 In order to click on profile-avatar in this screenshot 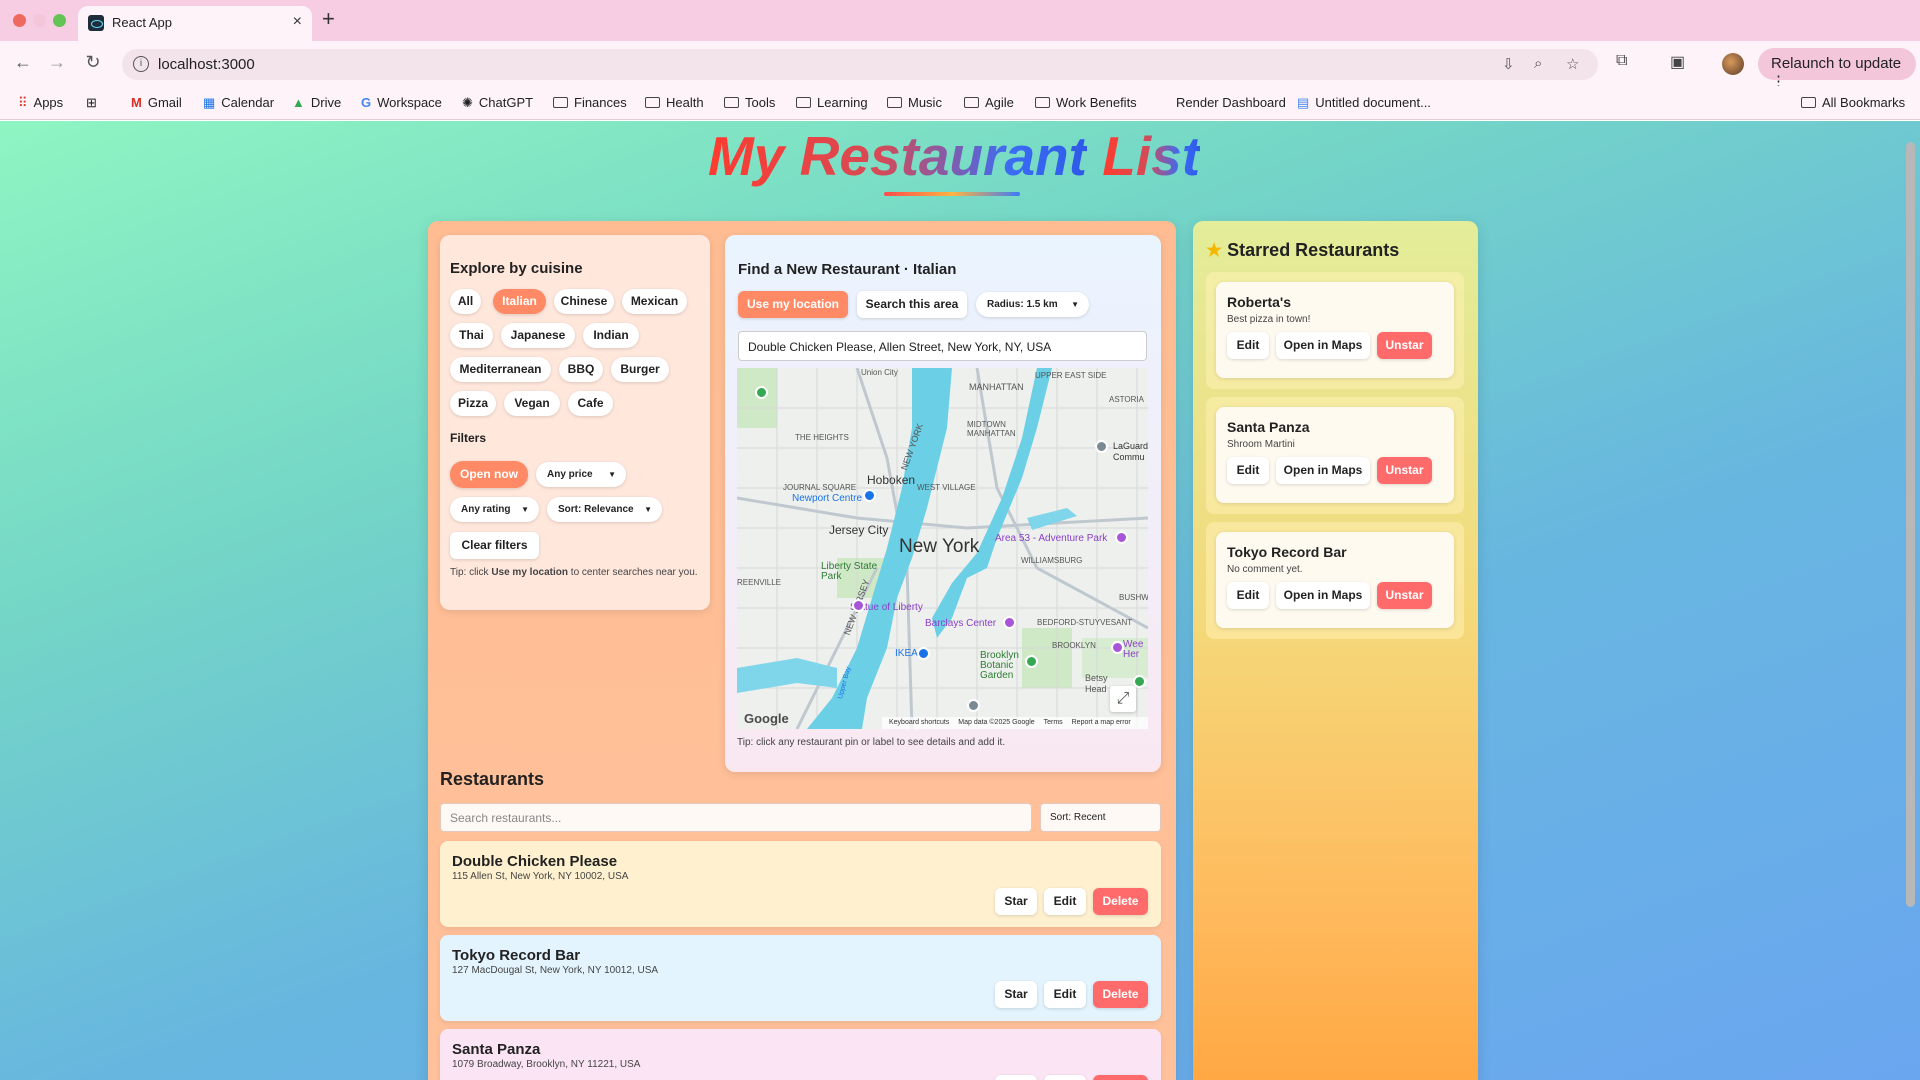, I will do `click(1733, 64)`.